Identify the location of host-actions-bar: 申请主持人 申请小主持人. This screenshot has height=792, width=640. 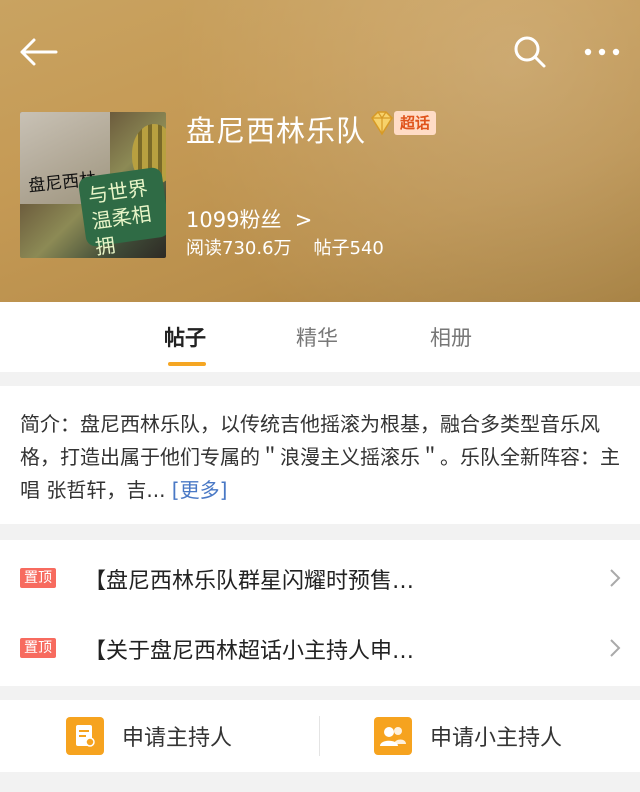
(320, 736).